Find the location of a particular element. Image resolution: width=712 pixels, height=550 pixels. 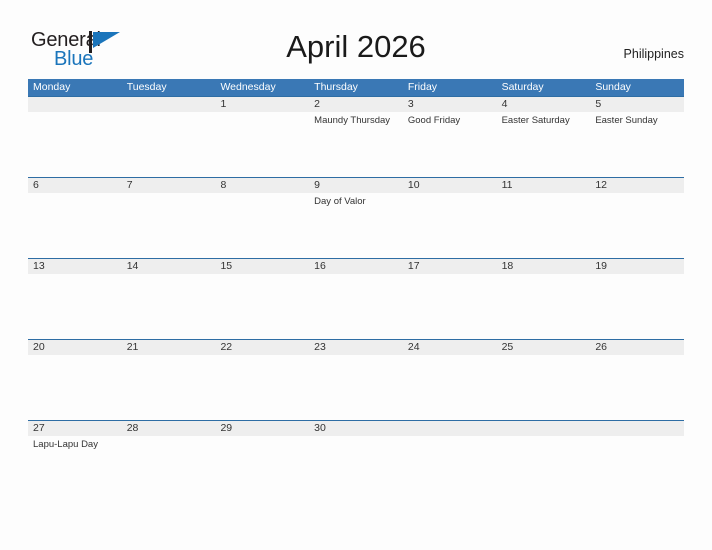

day-cell: 23 is located at coordinates (356, 380).